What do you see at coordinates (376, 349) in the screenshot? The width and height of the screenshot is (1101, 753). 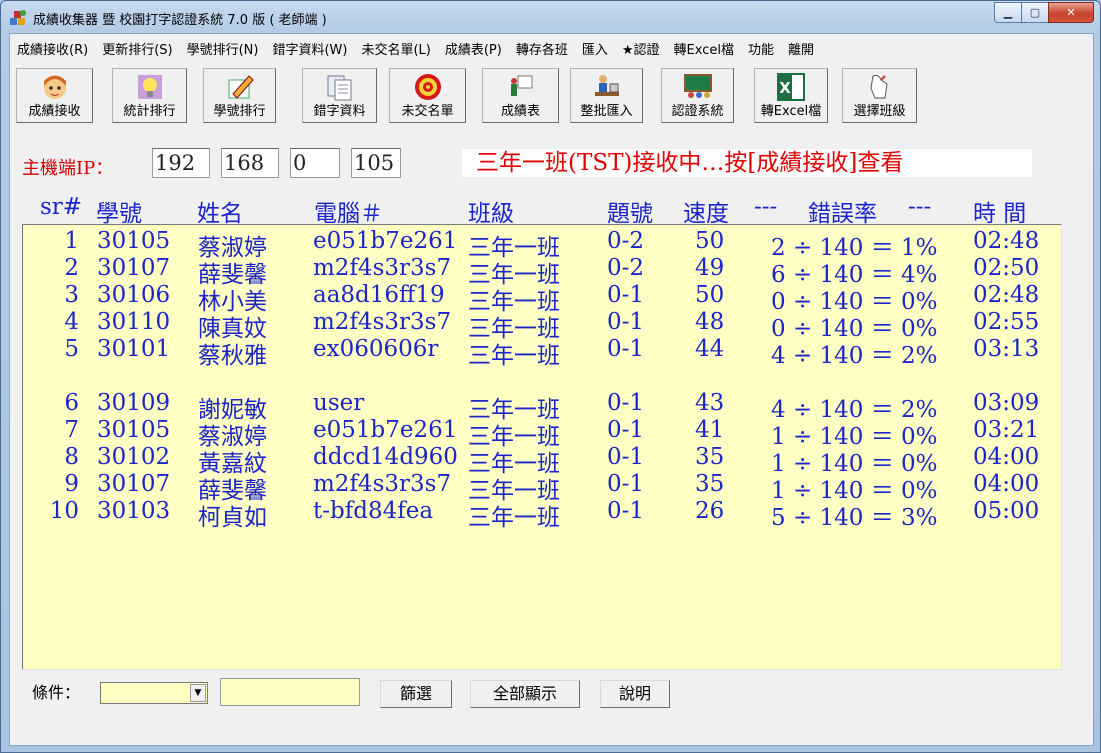 I see `cell-pc: ex060606r` at bounding box center [376, 349].